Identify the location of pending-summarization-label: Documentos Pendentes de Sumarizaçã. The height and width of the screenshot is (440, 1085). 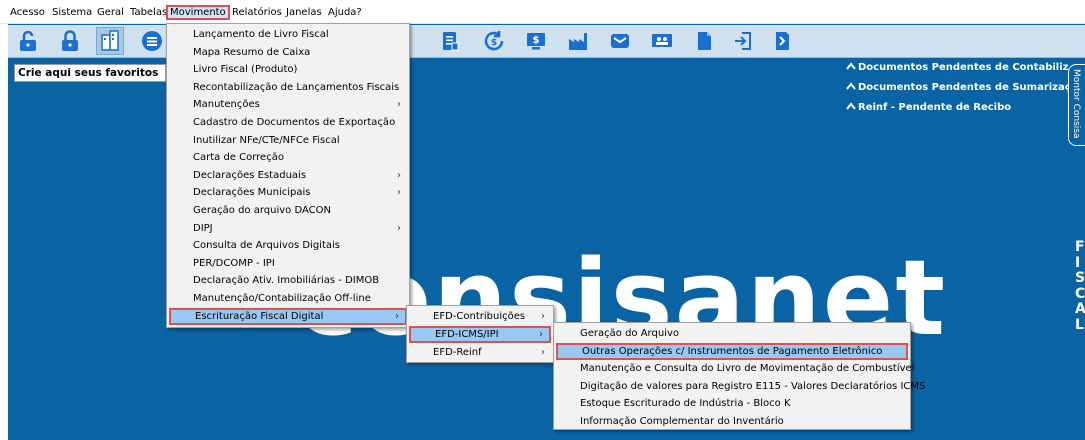
(963, 87).